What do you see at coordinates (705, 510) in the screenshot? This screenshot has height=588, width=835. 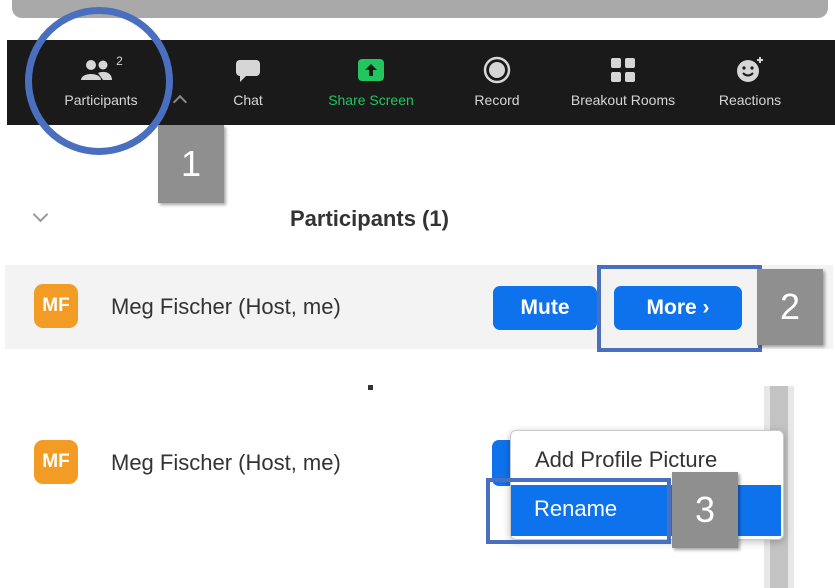 I see `annotation-step-3-badge: 3` at bounding box center [705, 510].